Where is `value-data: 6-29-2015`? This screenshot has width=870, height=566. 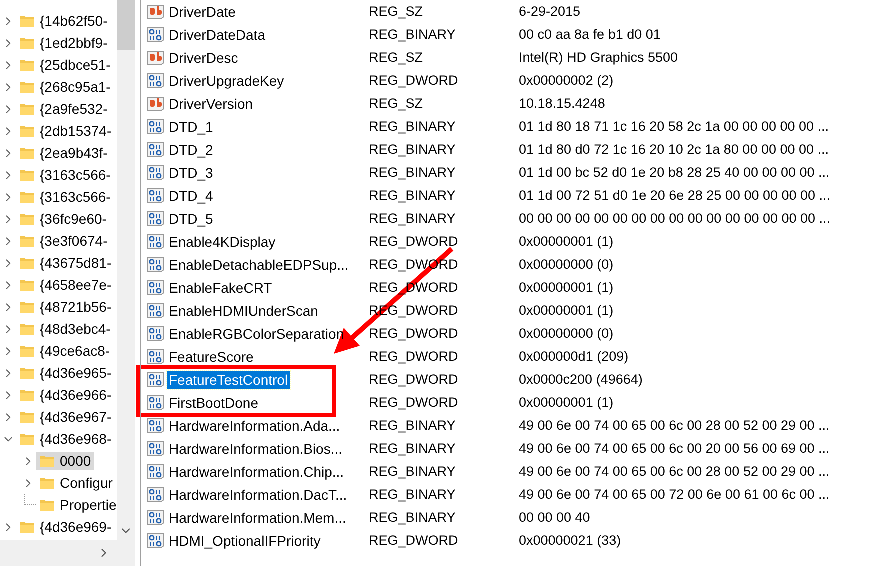 value-data: 6-29-2015 is located at coordinates (550, 11).